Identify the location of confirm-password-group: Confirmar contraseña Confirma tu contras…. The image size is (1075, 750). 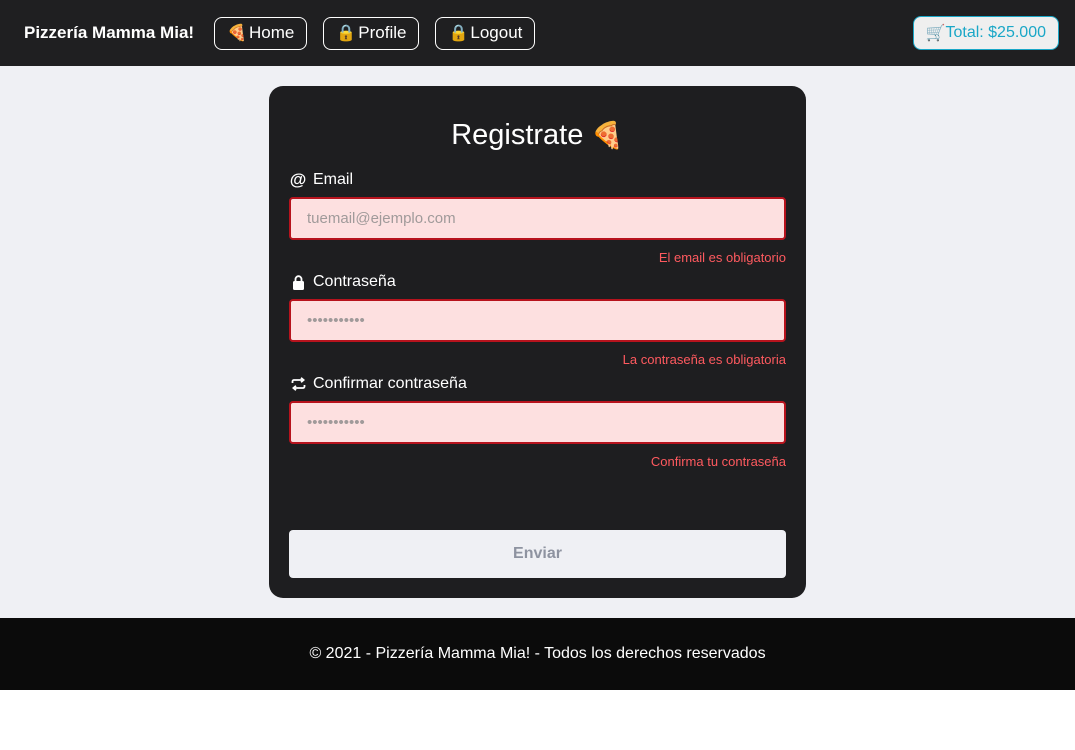
(537, 422).